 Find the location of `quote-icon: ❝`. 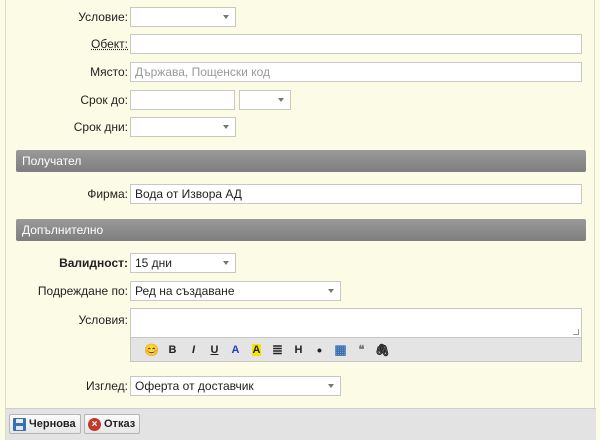

quote-icon: ❝ is located at coordinates (361, 350).